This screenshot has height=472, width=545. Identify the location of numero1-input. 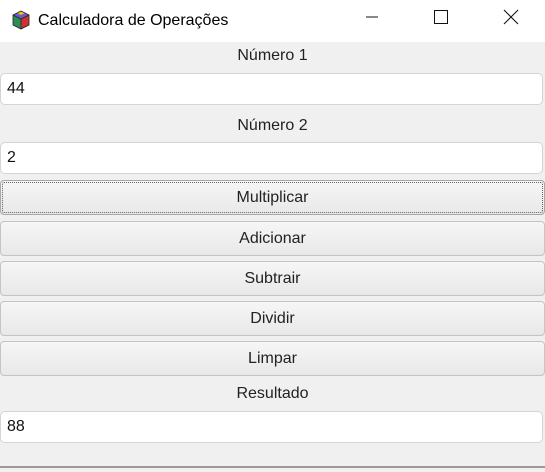
(271, 89).